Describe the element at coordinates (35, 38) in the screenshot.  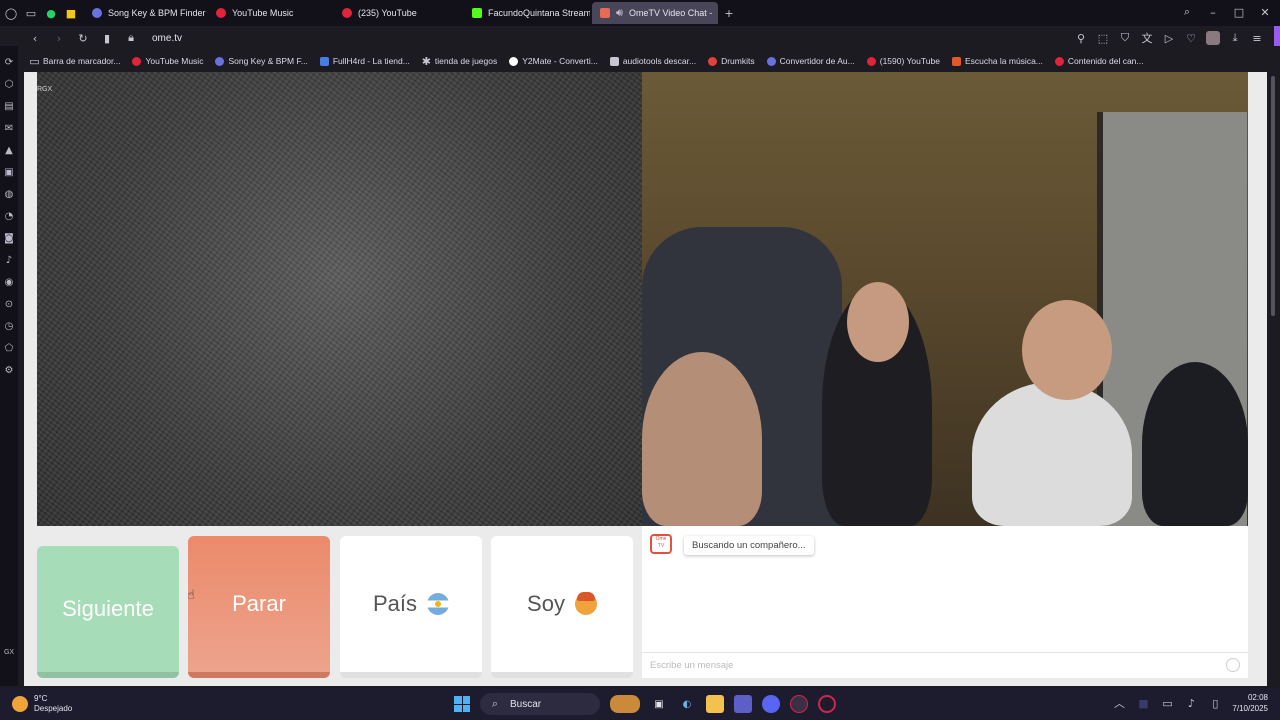
I see `back-icon: ‹` at that location.